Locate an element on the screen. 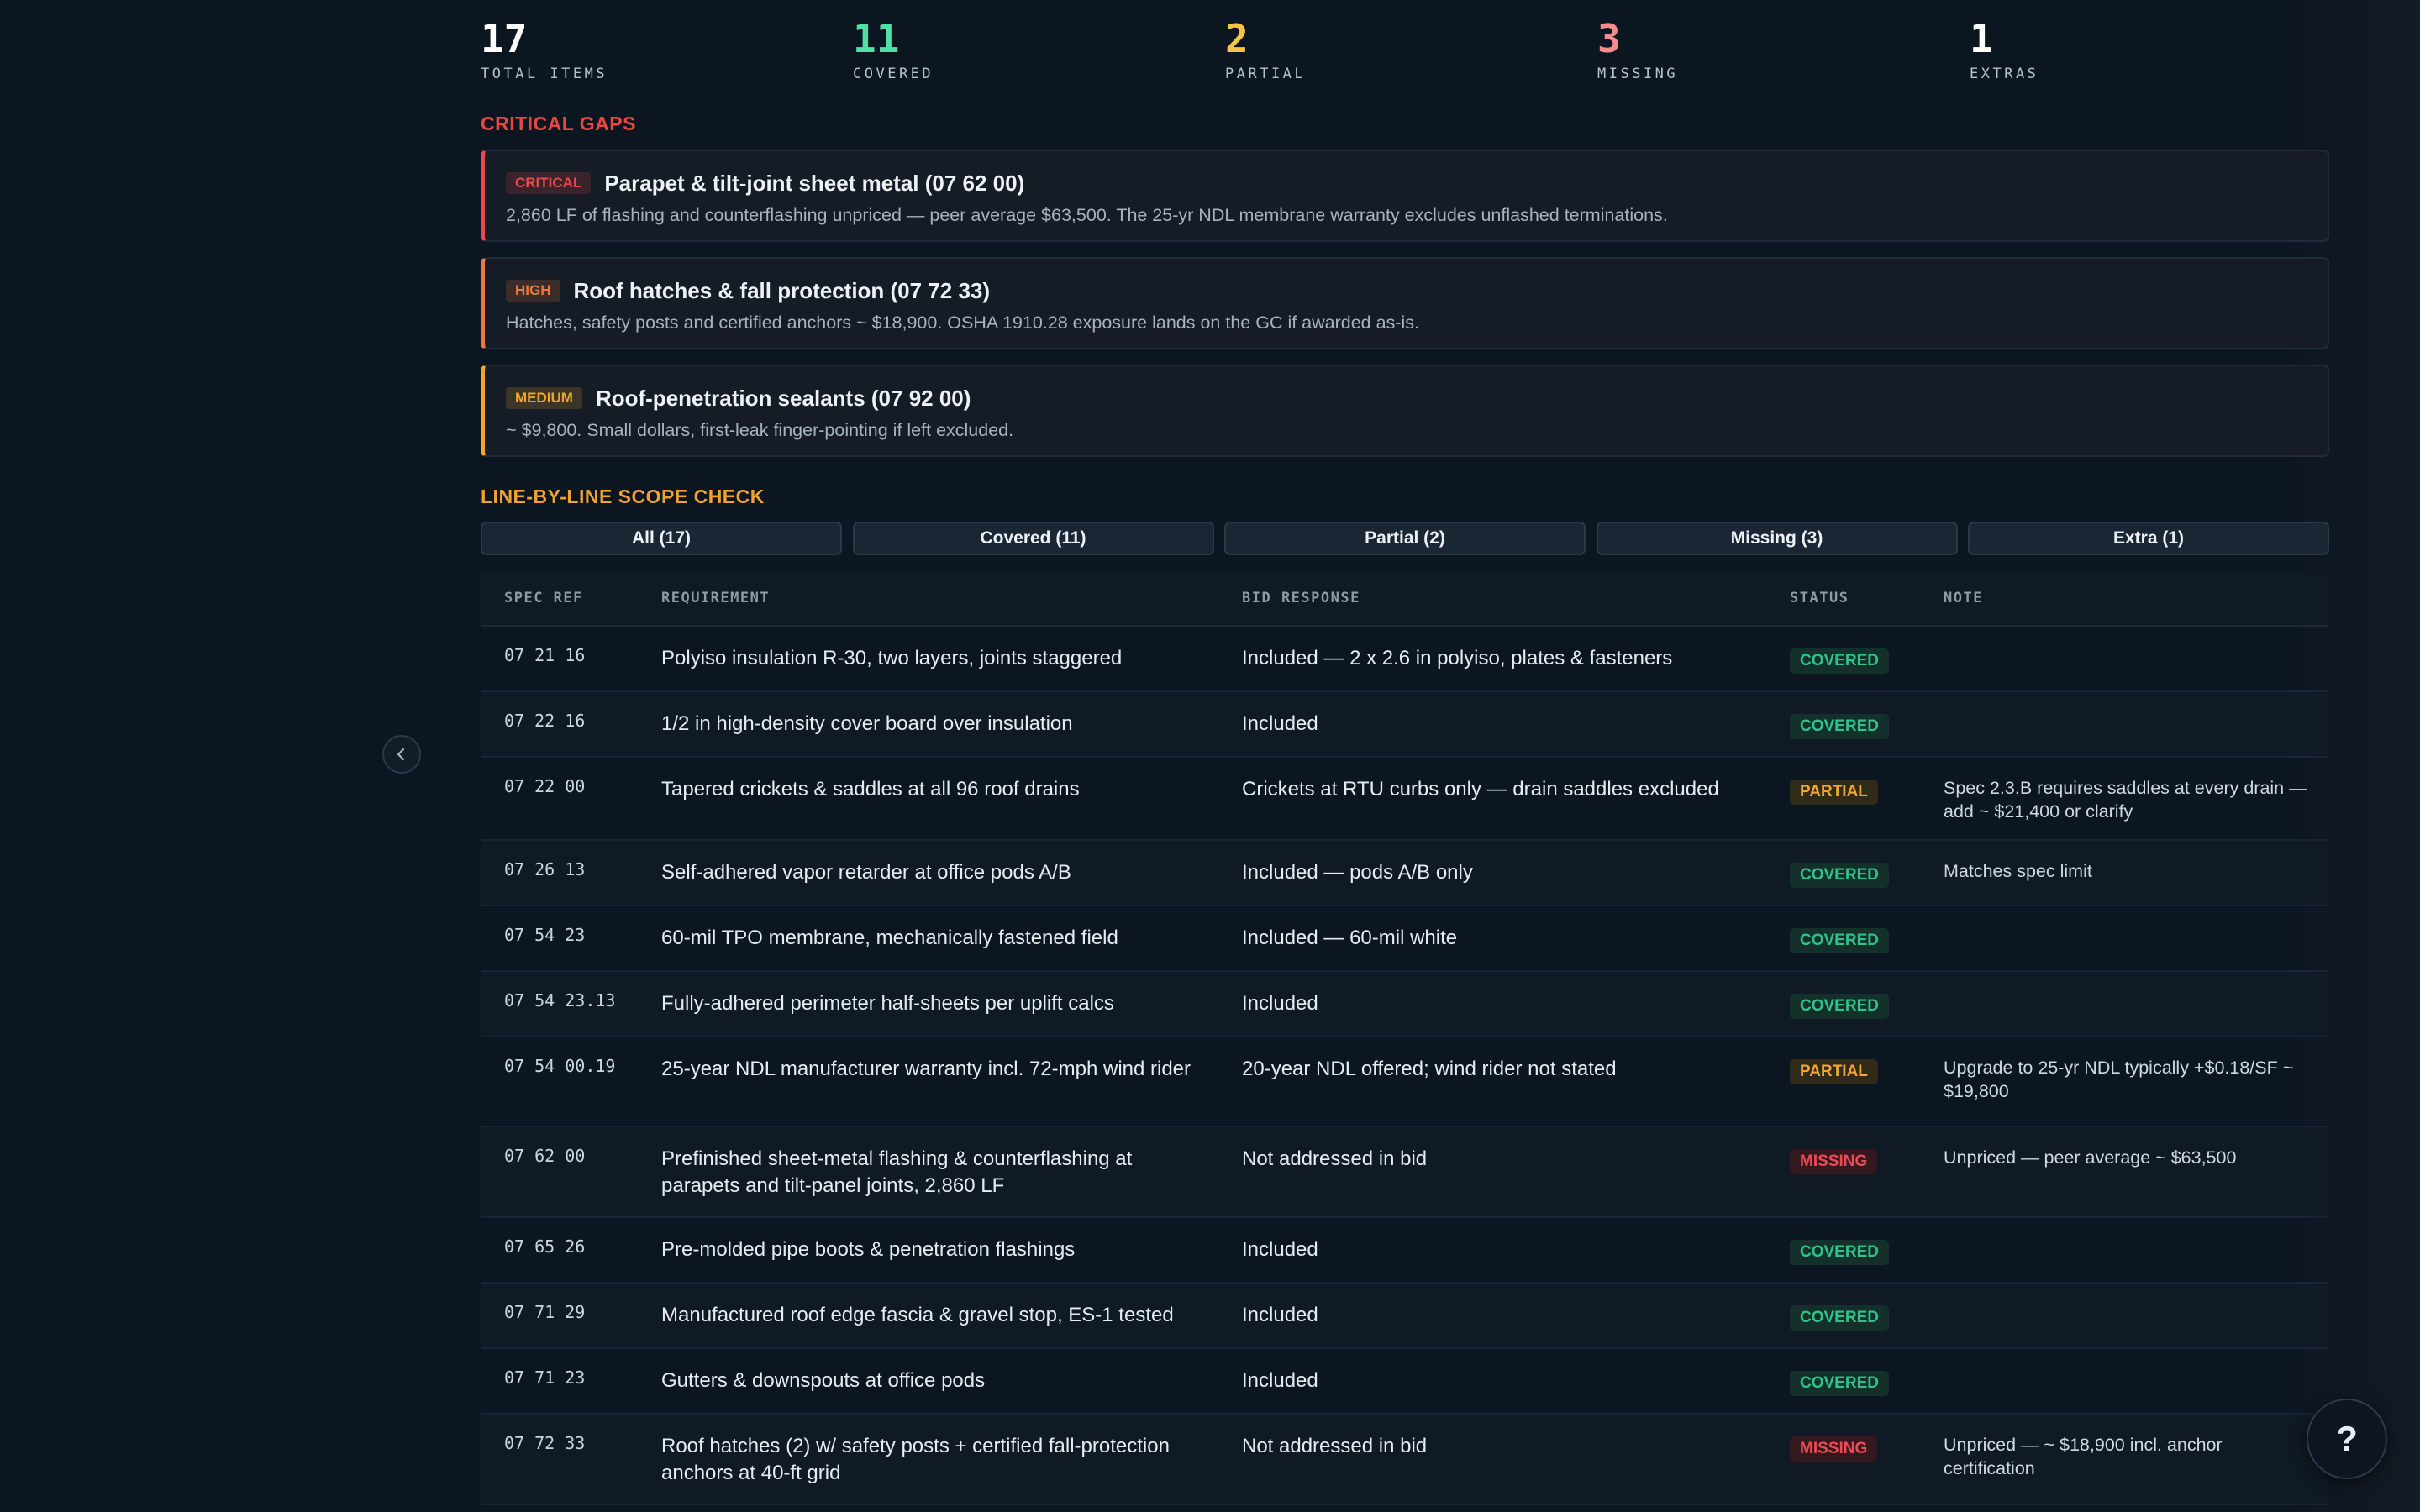  spec-ref-cell: 07 54 00.19 is located at coordinates (560, 1066).